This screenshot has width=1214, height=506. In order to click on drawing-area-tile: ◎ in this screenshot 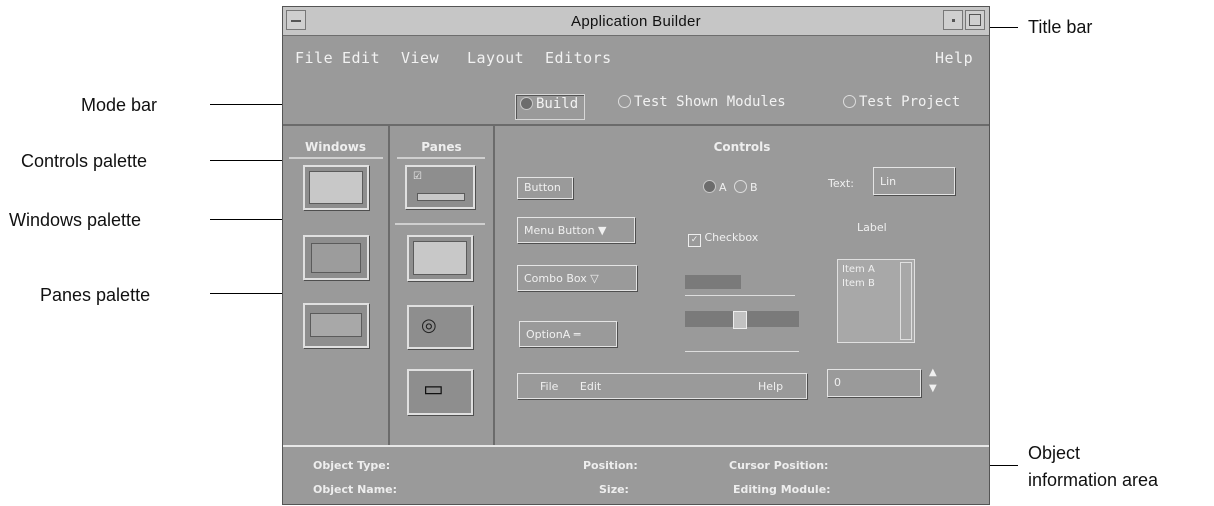, I will do `click(440, 327)`.